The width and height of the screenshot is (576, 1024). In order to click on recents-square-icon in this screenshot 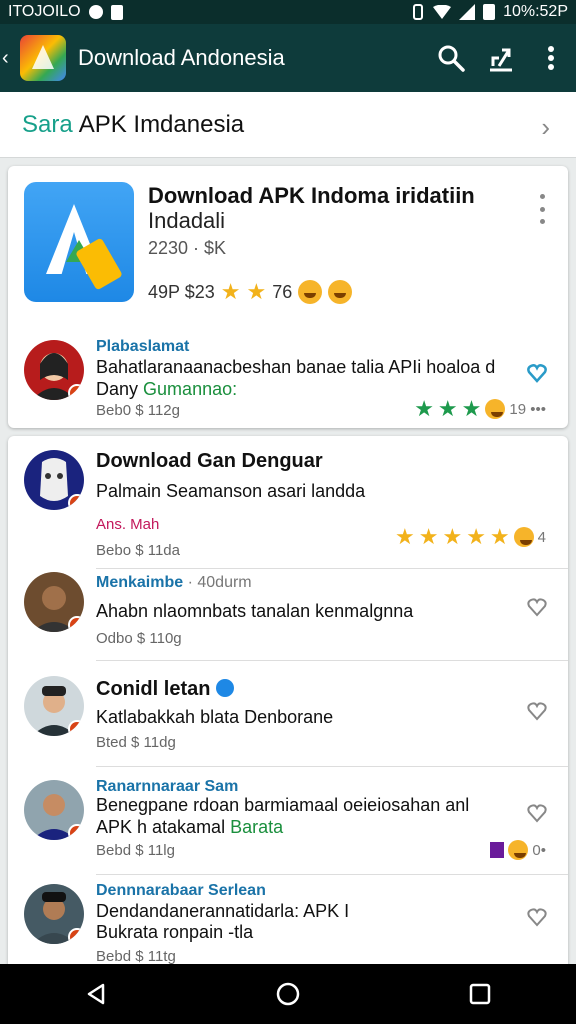, I will do `click(480, 994)`.